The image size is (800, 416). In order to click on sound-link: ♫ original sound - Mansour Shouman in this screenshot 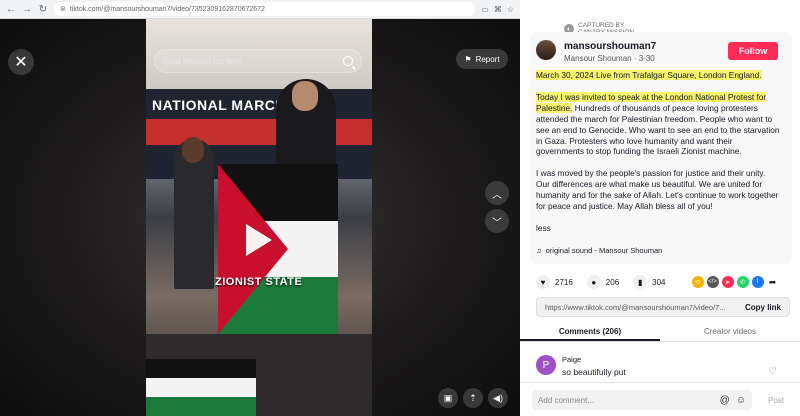, I will do `click(599, 250)`.